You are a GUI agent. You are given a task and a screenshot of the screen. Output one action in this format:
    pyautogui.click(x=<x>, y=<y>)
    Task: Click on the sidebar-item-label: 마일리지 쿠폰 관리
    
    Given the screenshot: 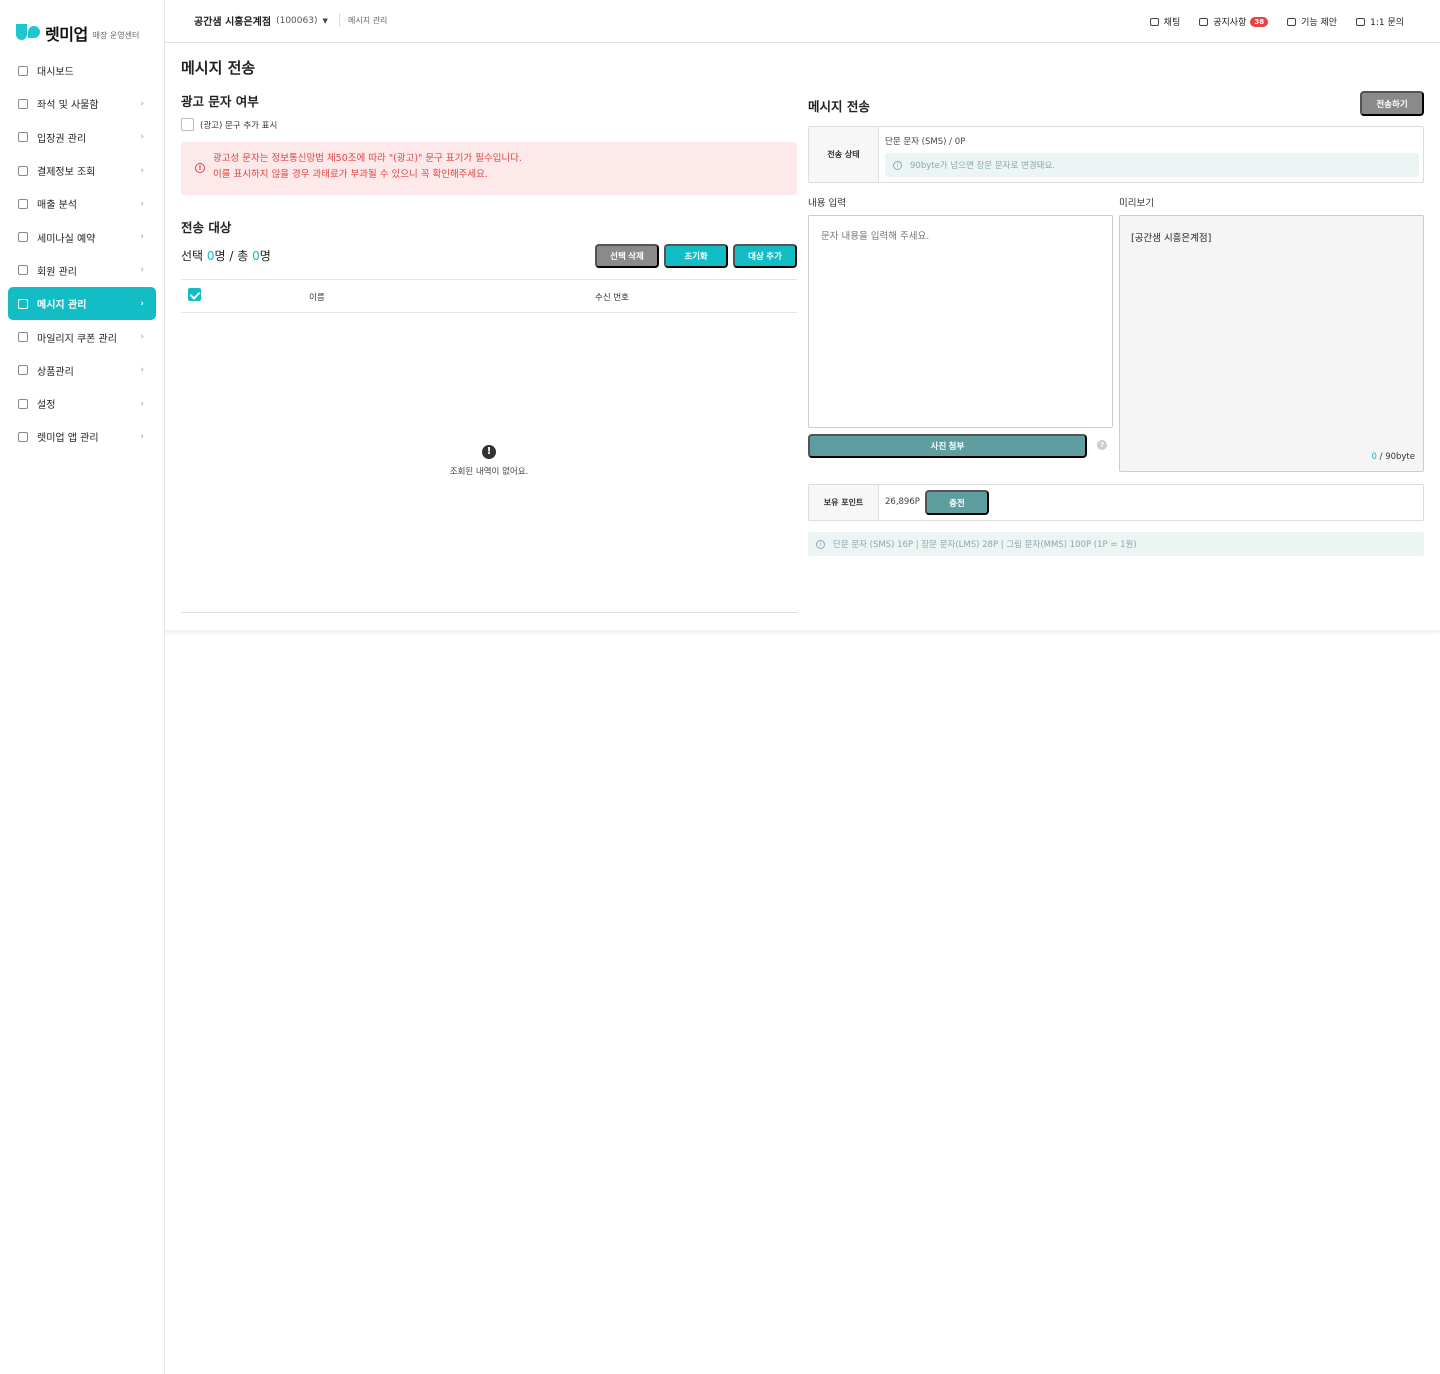 What is the action you would take?
    pyautogui.click(x=77, y=339)
    